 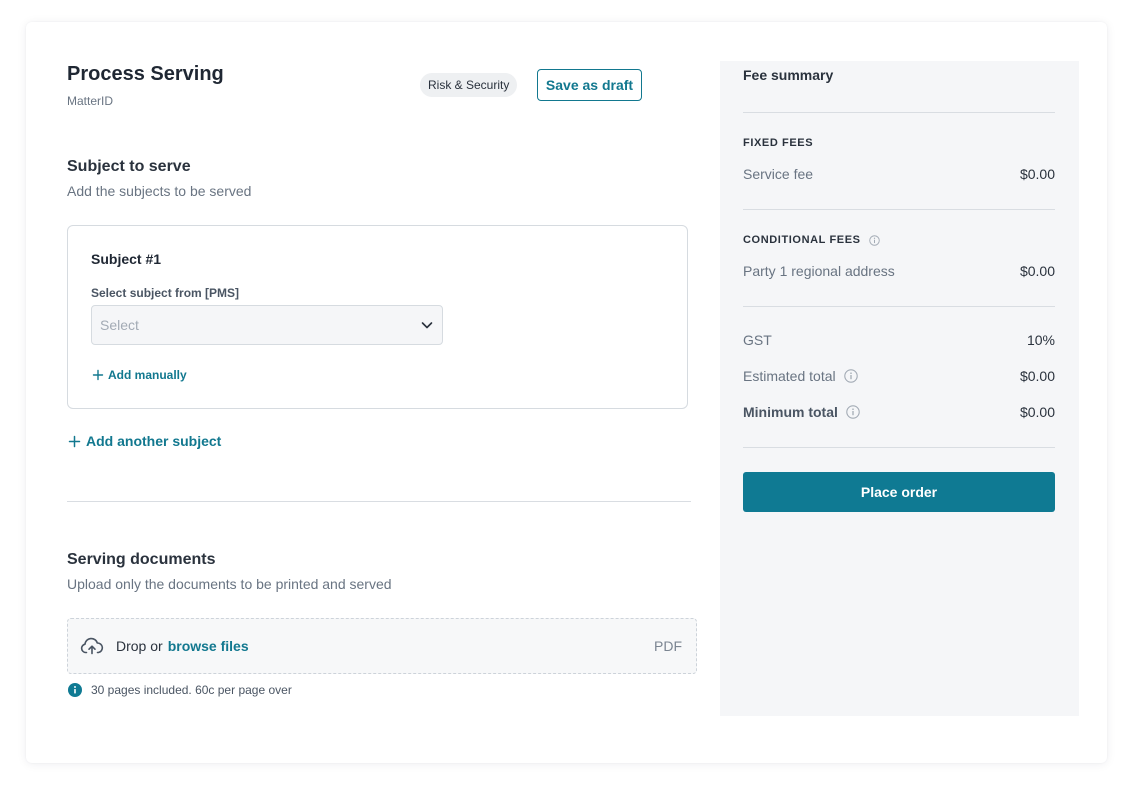 I want to click on documents-section-title: Serving documents, so click(x=141, y=559).